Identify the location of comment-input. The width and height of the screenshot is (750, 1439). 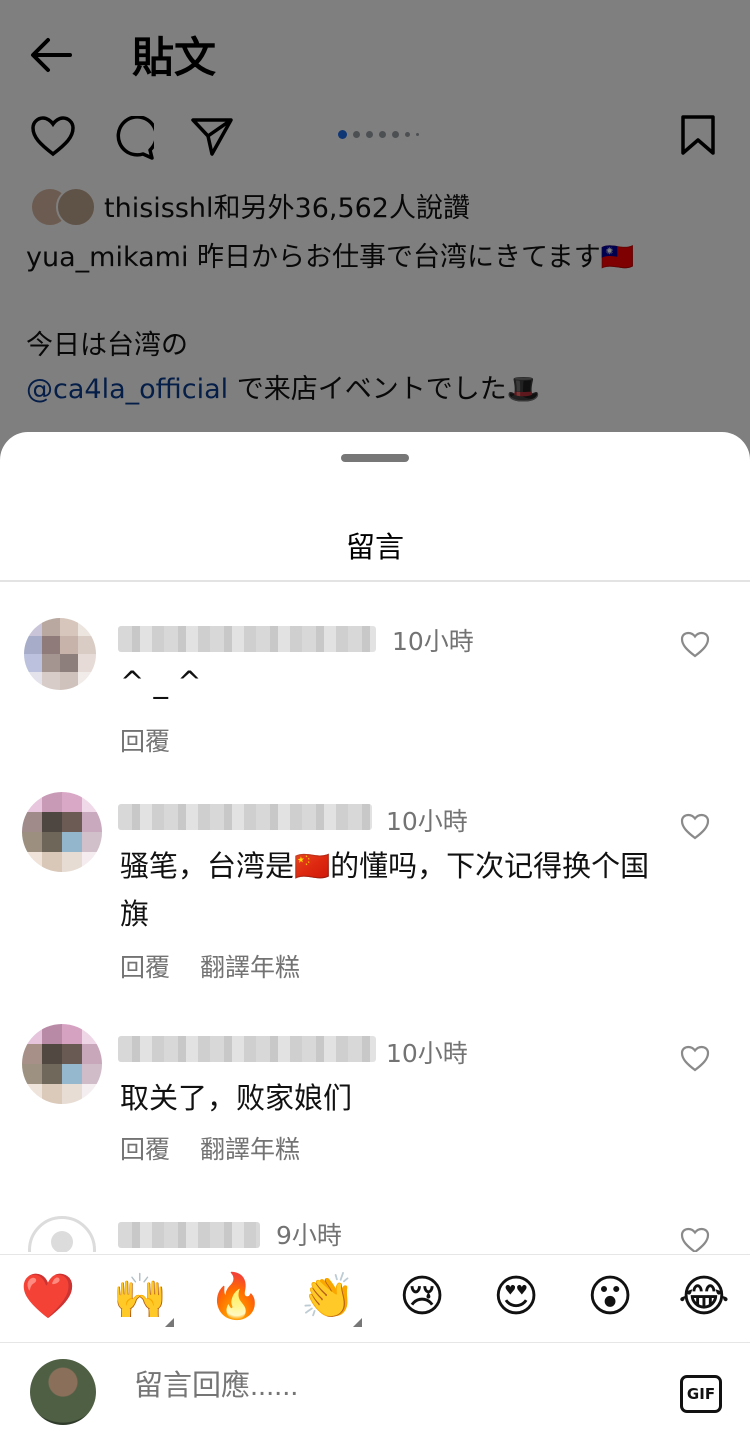
(364, 1386).